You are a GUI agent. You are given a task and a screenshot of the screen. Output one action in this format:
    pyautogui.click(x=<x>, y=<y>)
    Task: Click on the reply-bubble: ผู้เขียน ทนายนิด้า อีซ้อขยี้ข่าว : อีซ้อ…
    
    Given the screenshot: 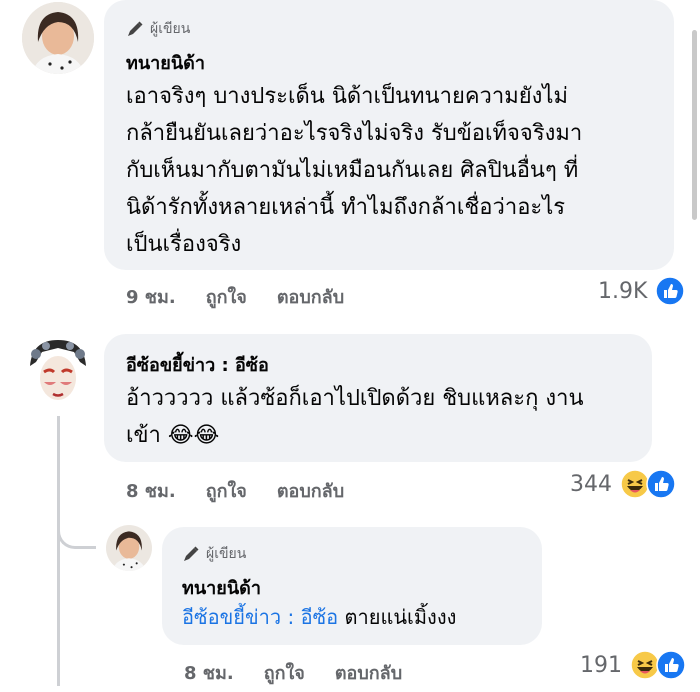 What is the action you would take?
    pyautogui.click(x=352, y=586)
    